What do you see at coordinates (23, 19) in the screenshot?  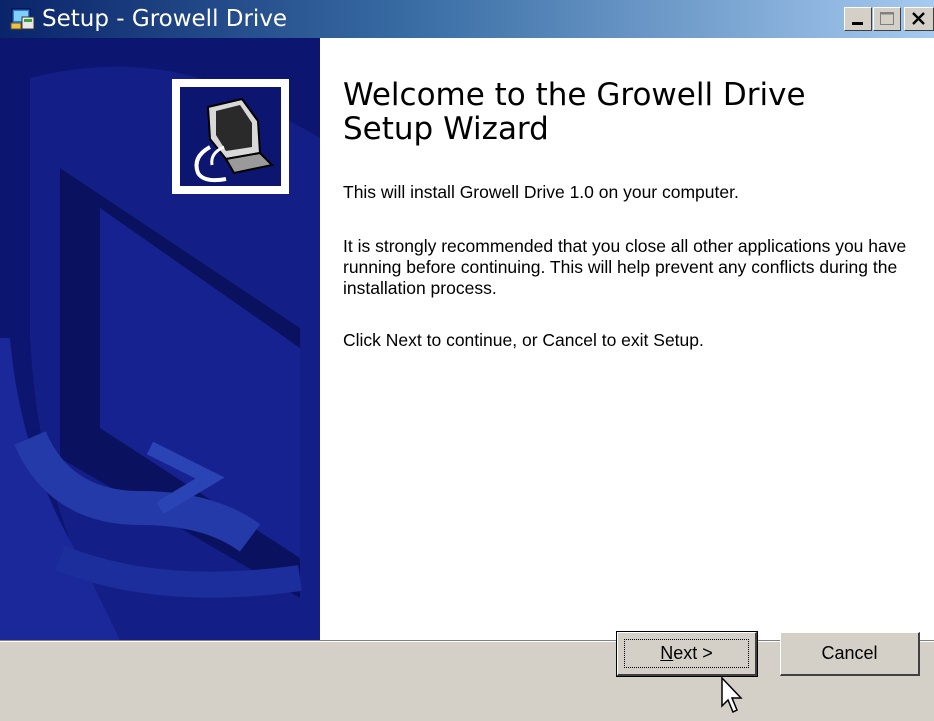 I see `setup-app-icon` at bounding box center [23, 19].